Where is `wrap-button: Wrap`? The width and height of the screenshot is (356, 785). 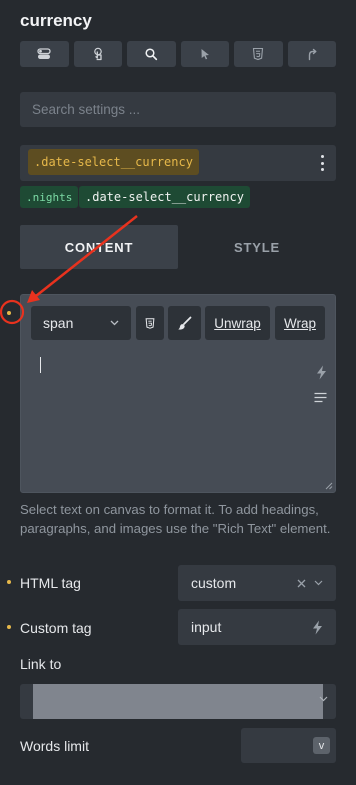 wrap-button: Wrap is located at coordinates (300, 323).